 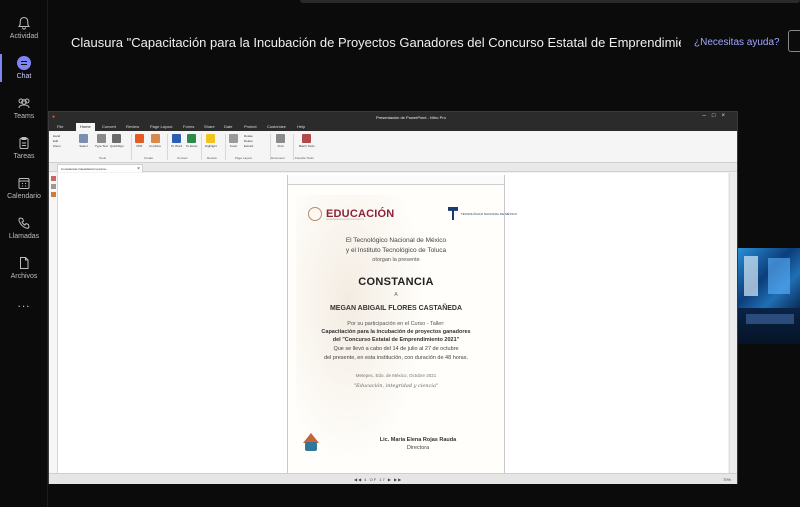 What do you see at coordinates (276, 126) in the screenshot?
I see `tab-customize: Customize` at bounding box center [276, 126].